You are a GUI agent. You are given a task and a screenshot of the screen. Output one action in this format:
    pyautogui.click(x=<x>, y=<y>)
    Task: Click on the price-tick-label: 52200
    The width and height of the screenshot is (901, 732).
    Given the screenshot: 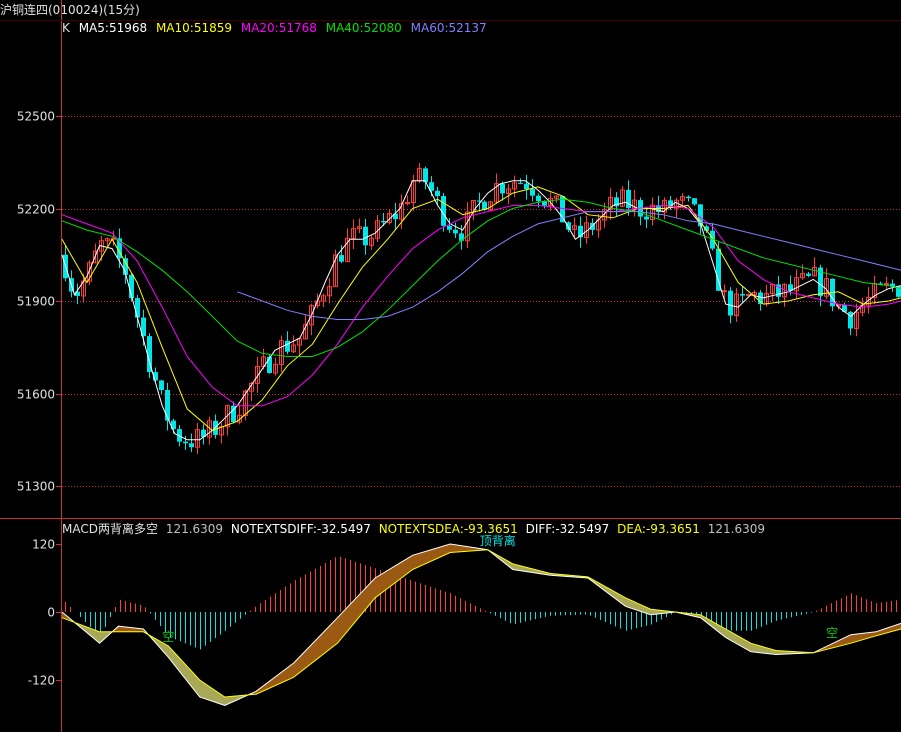 What is the action you would take?
    pyautogui.click(x=36, y=210)
    